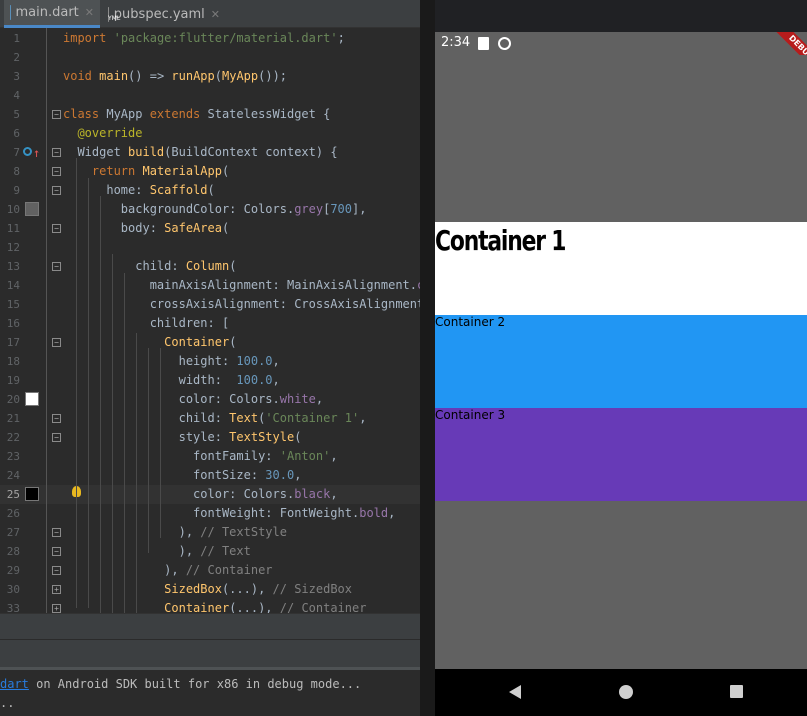 The image size is (807, 716). Describe the element at coordinates (16, 95) in the screenshot. I see `line-number: 4` at that location.